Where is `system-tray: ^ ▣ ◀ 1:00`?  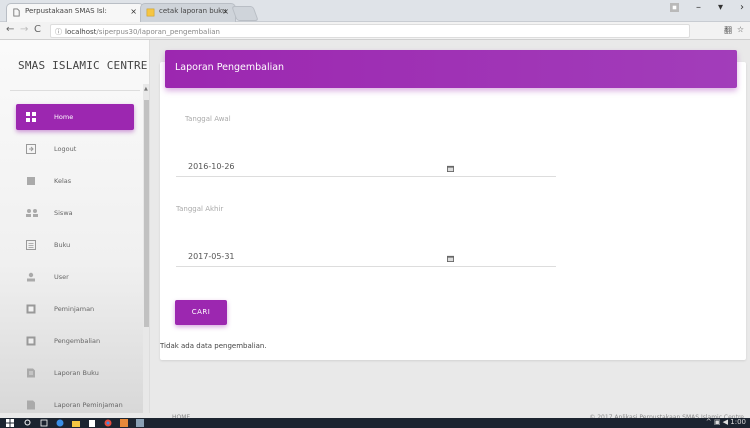 system-tray: ^ ▣ ◀ 1:00 is located at coordinates (726, 422).